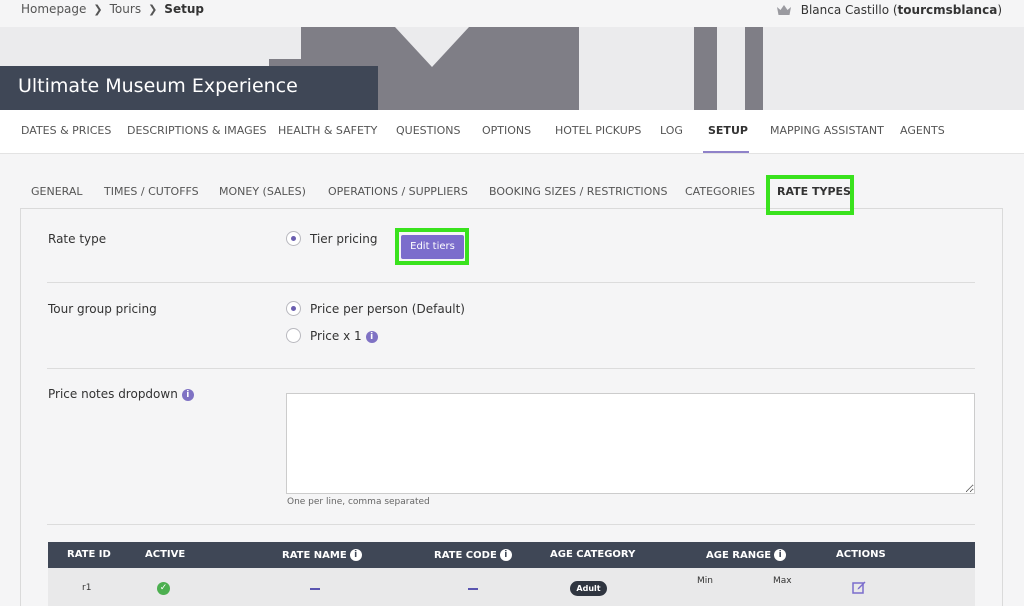 This screenshot has height=606, width=1024. What do you see at coordinates (89, 554) in the screenshot?
I see `col-rate-id: RATE ID` at bounding box center [89, 554].